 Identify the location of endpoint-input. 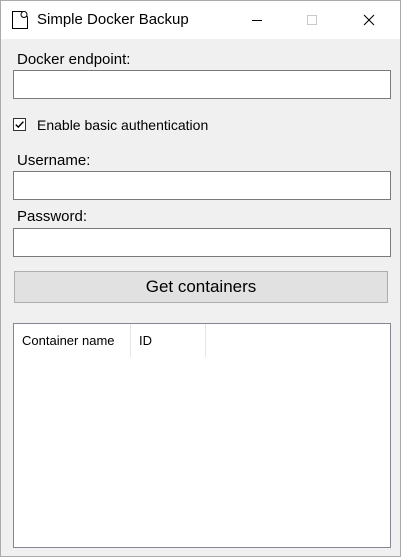
(202, 84).